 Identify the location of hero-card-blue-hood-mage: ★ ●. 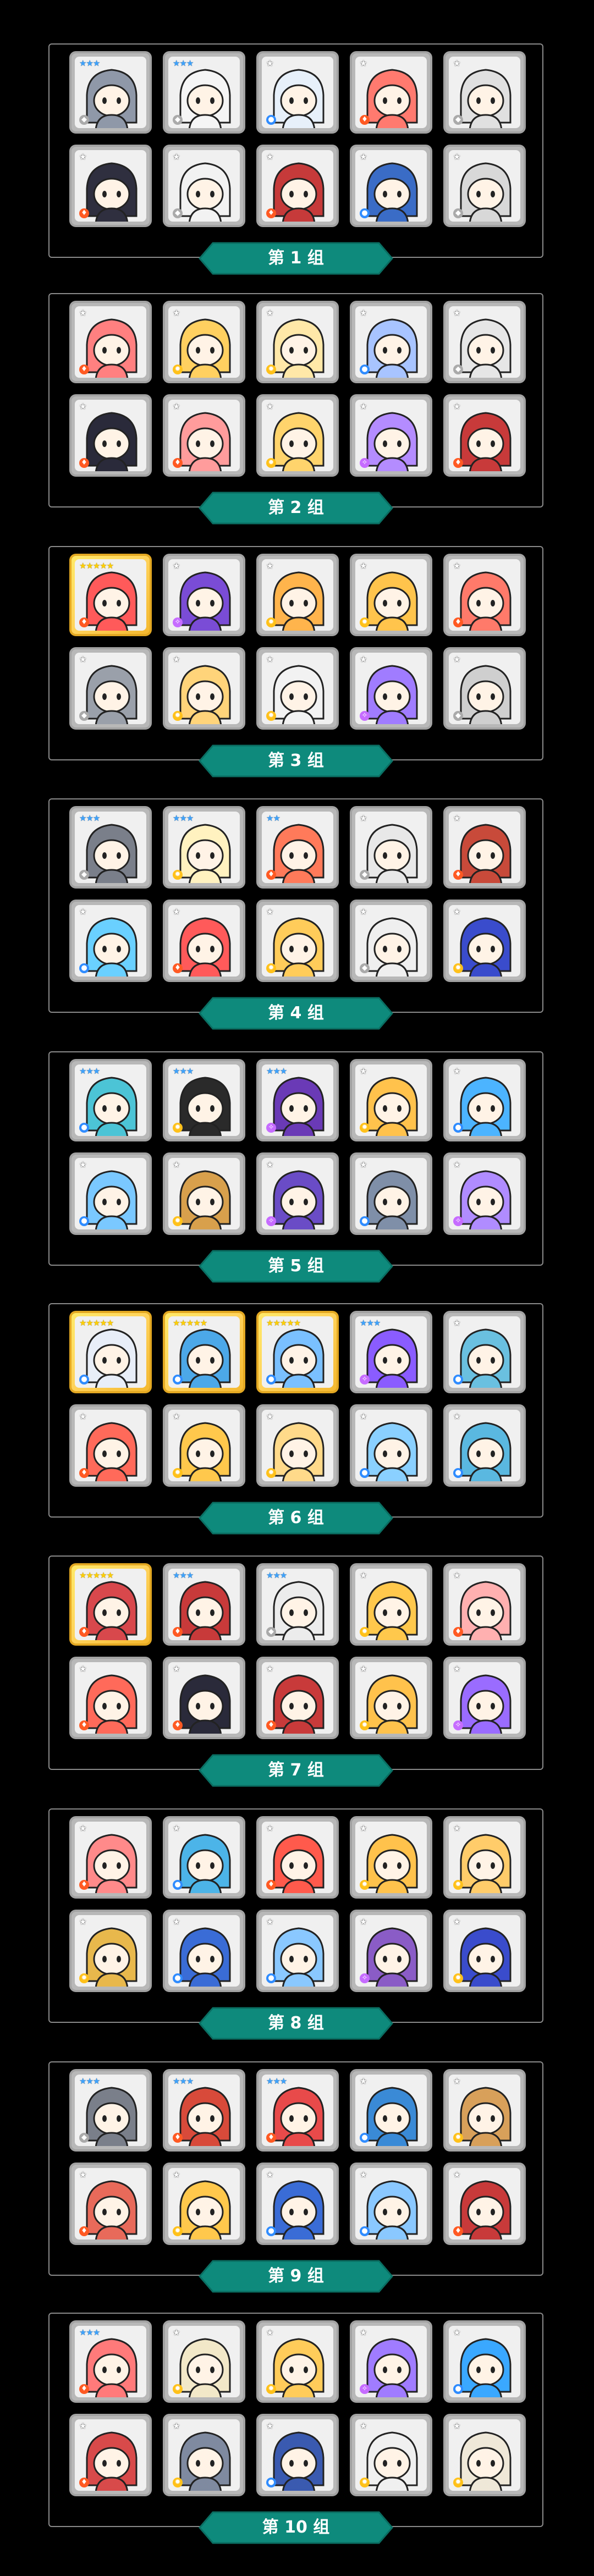
(204, 1951).